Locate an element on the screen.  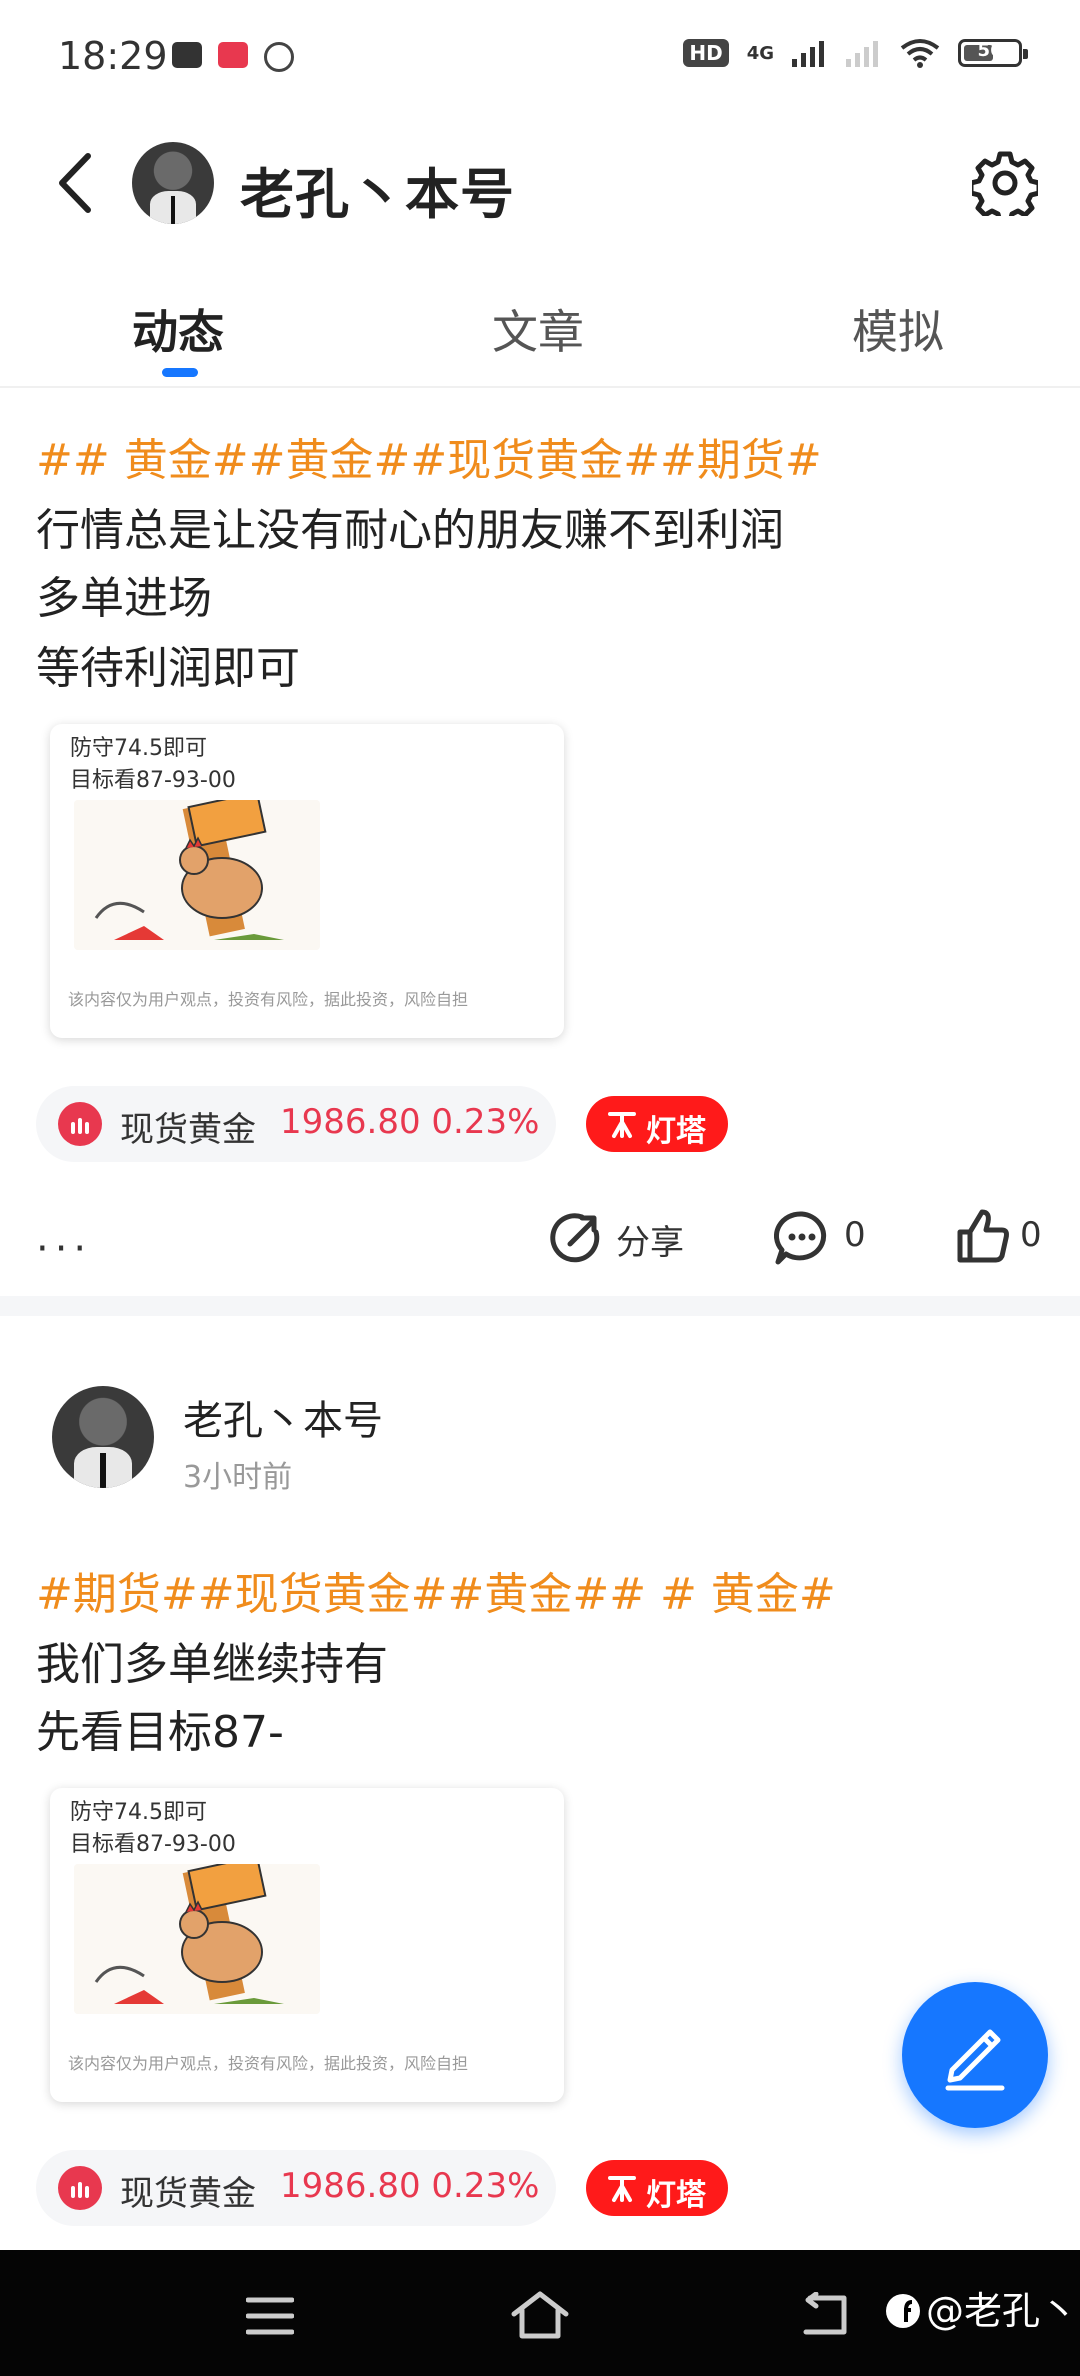
watermark: @老孔丶 is located at coordinates (981, 2307).